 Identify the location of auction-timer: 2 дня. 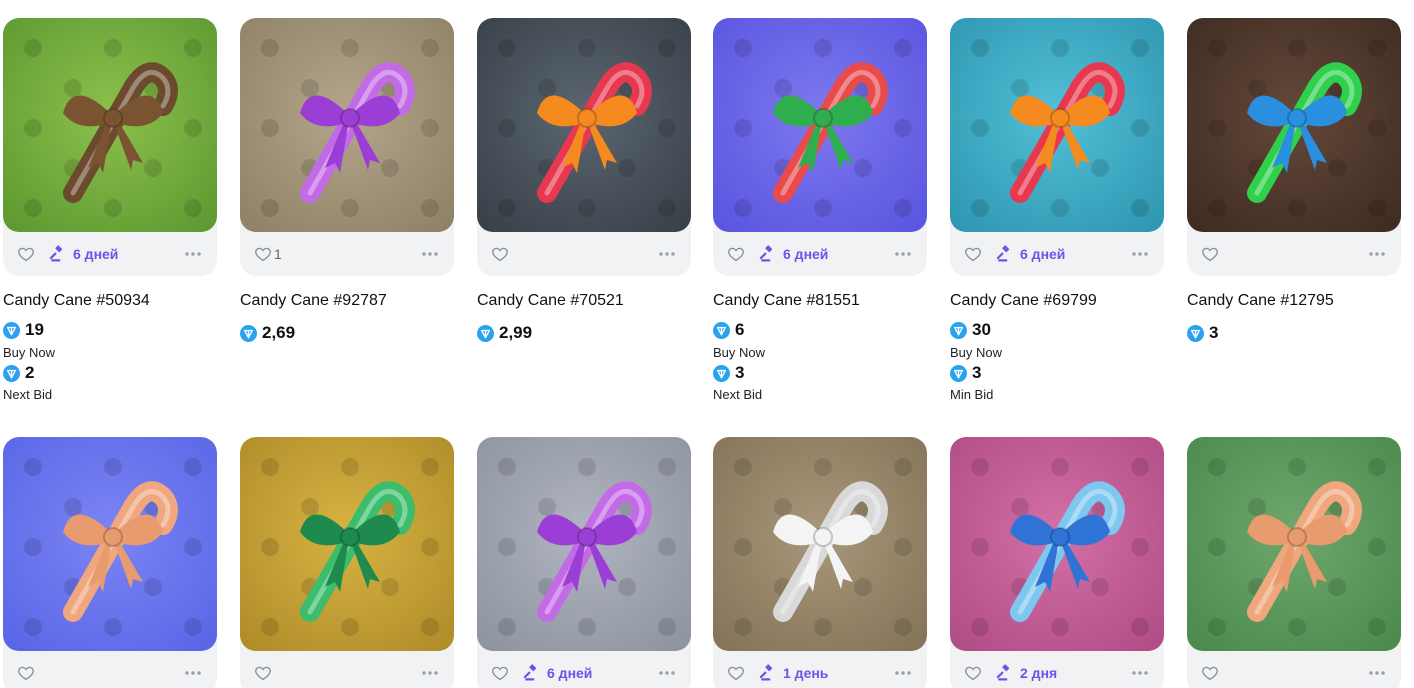
(1026, 673).